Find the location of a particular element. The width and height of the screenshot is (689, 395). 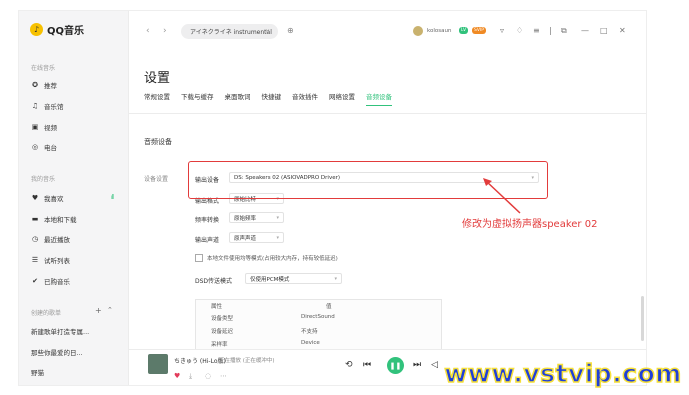

download-icon: ⤓ is located at coordinates (190, 376).